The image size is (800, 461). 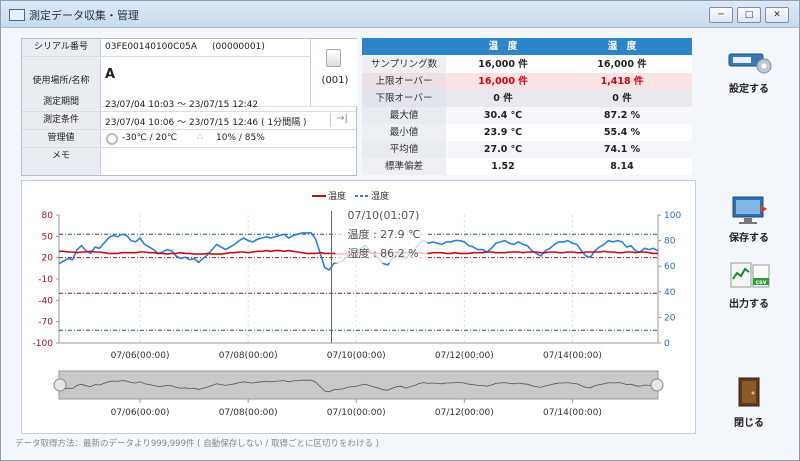 What do you see at coordinates (380, 196) in the screenshot?
I see `legend-hum-label: 湿度` at bounding box center [380, 196].